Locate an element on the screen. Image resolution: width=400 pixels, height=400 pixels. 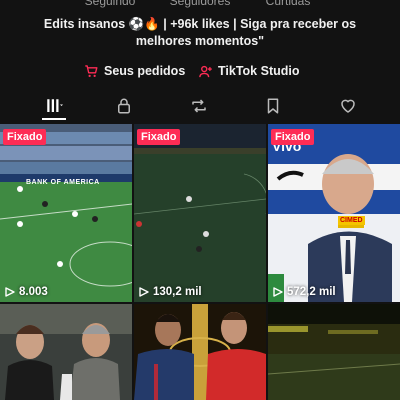
profile-links: Seus pedidos TikTok Studio is located at coordinates (200, 71).